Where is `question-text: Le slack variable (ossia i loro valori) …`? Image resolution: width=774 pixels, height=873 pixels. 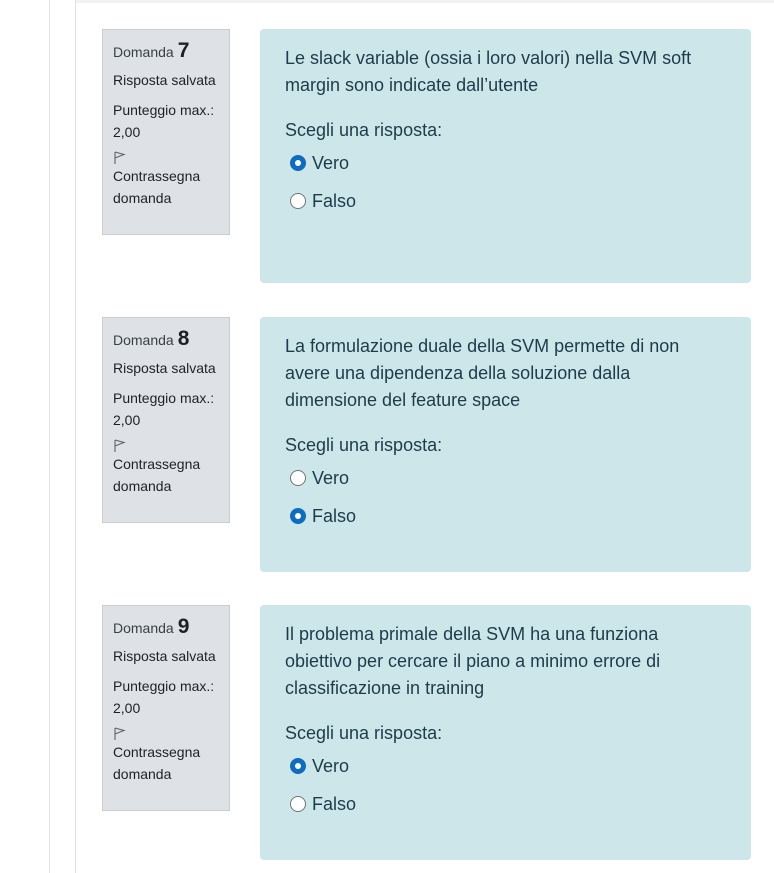 question-text: Le slack variable (ossia i loro valori) … is located at coordinates (488, 71).